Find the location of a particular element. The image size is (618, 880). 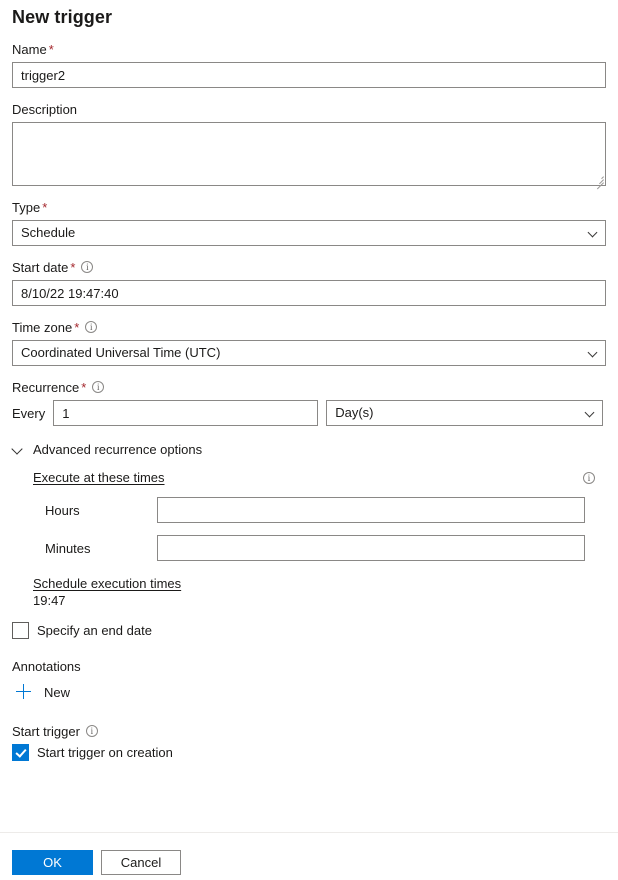

hours-label: Hours is located at coordinates (62, 510).